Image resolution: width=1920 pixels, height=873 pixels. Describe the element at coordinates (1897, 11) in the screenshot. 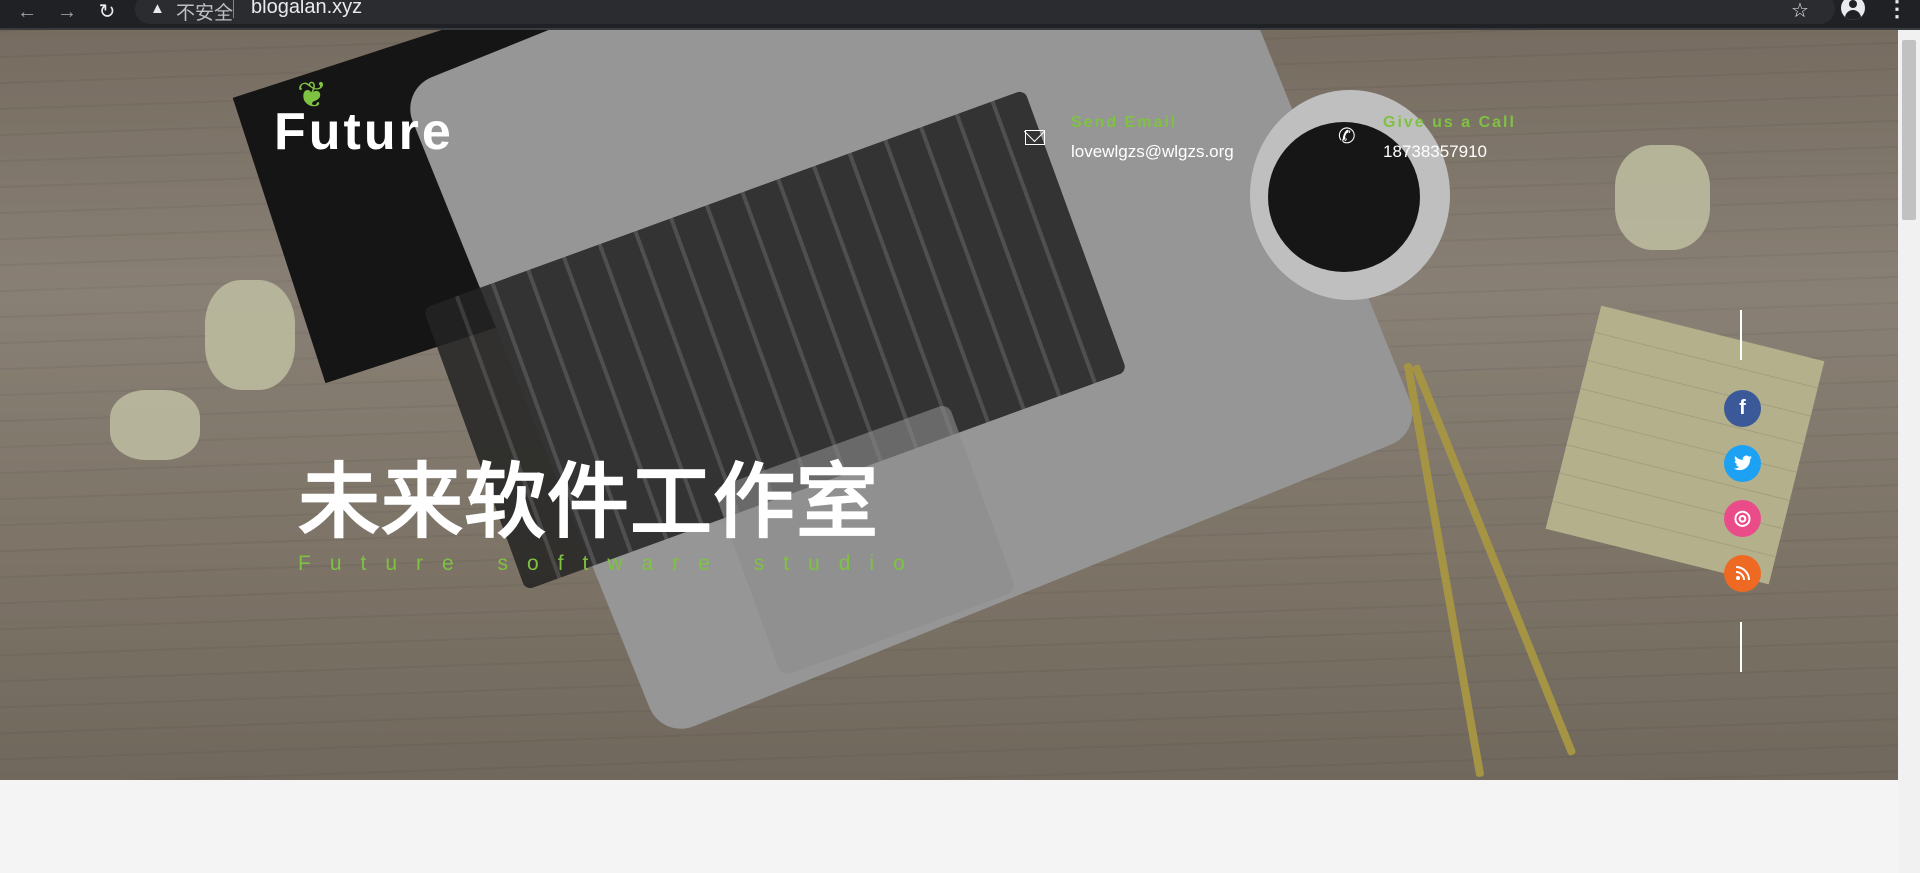

I see `more-vertical-icon: ⋮` at that location.